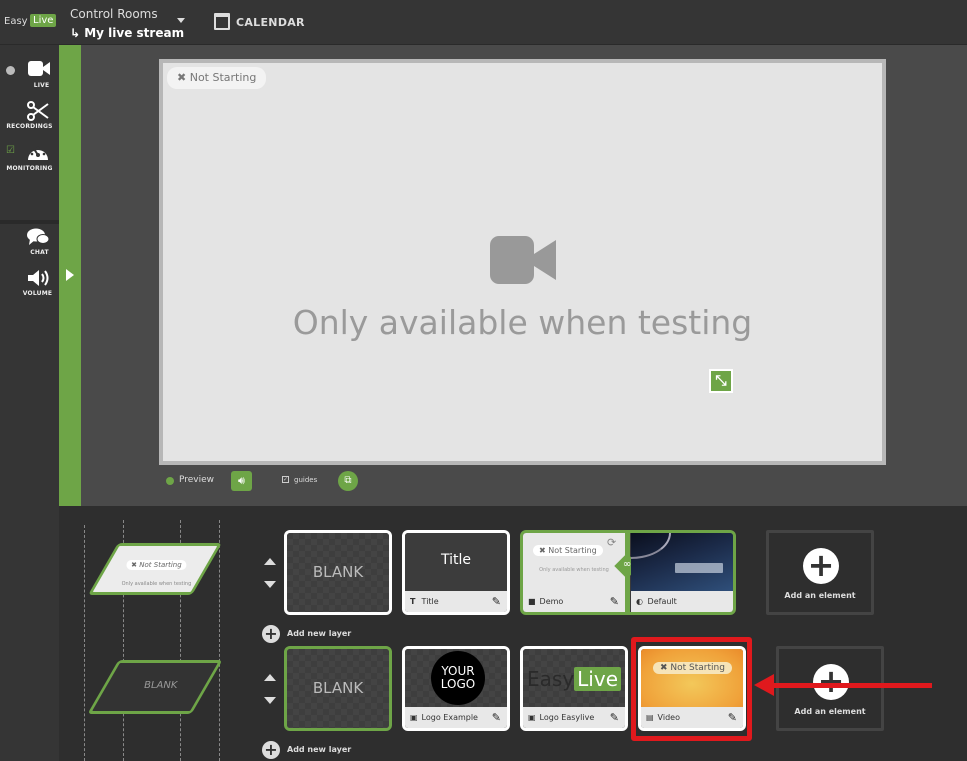 This screenshot has height=761, width=967. I want to click on popout-button: ⧉, so click(348, 481).